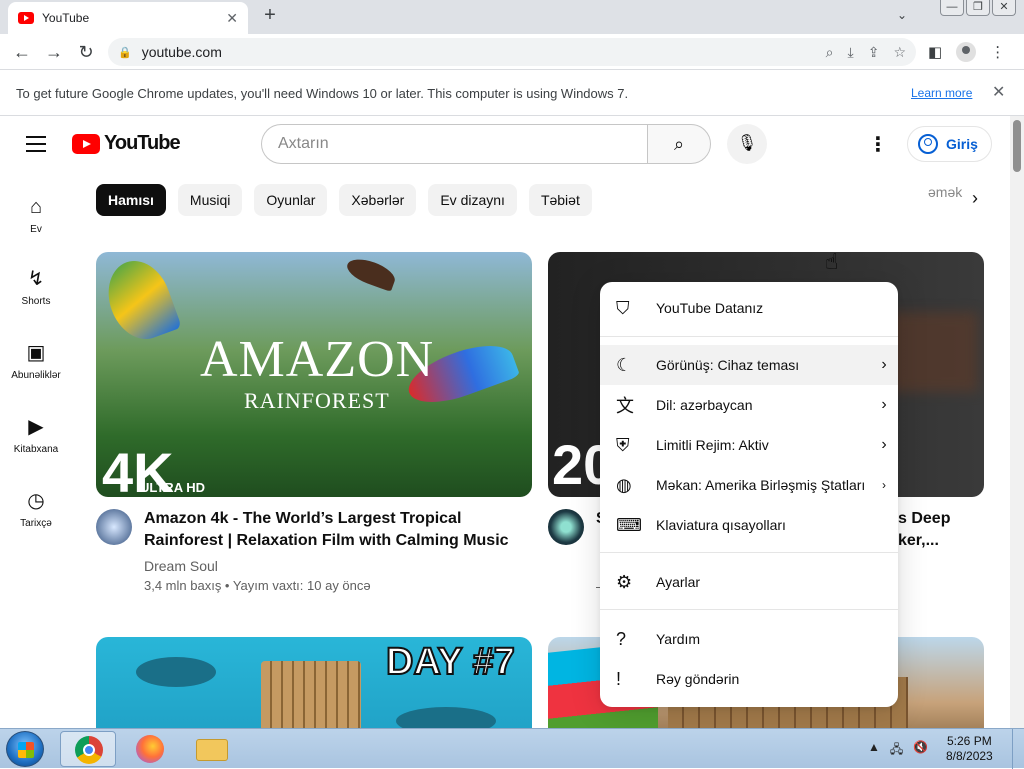 The width and height of the screenshot is (1024, 769). I want to click on search-icon: ⌕, so click(679, 144).